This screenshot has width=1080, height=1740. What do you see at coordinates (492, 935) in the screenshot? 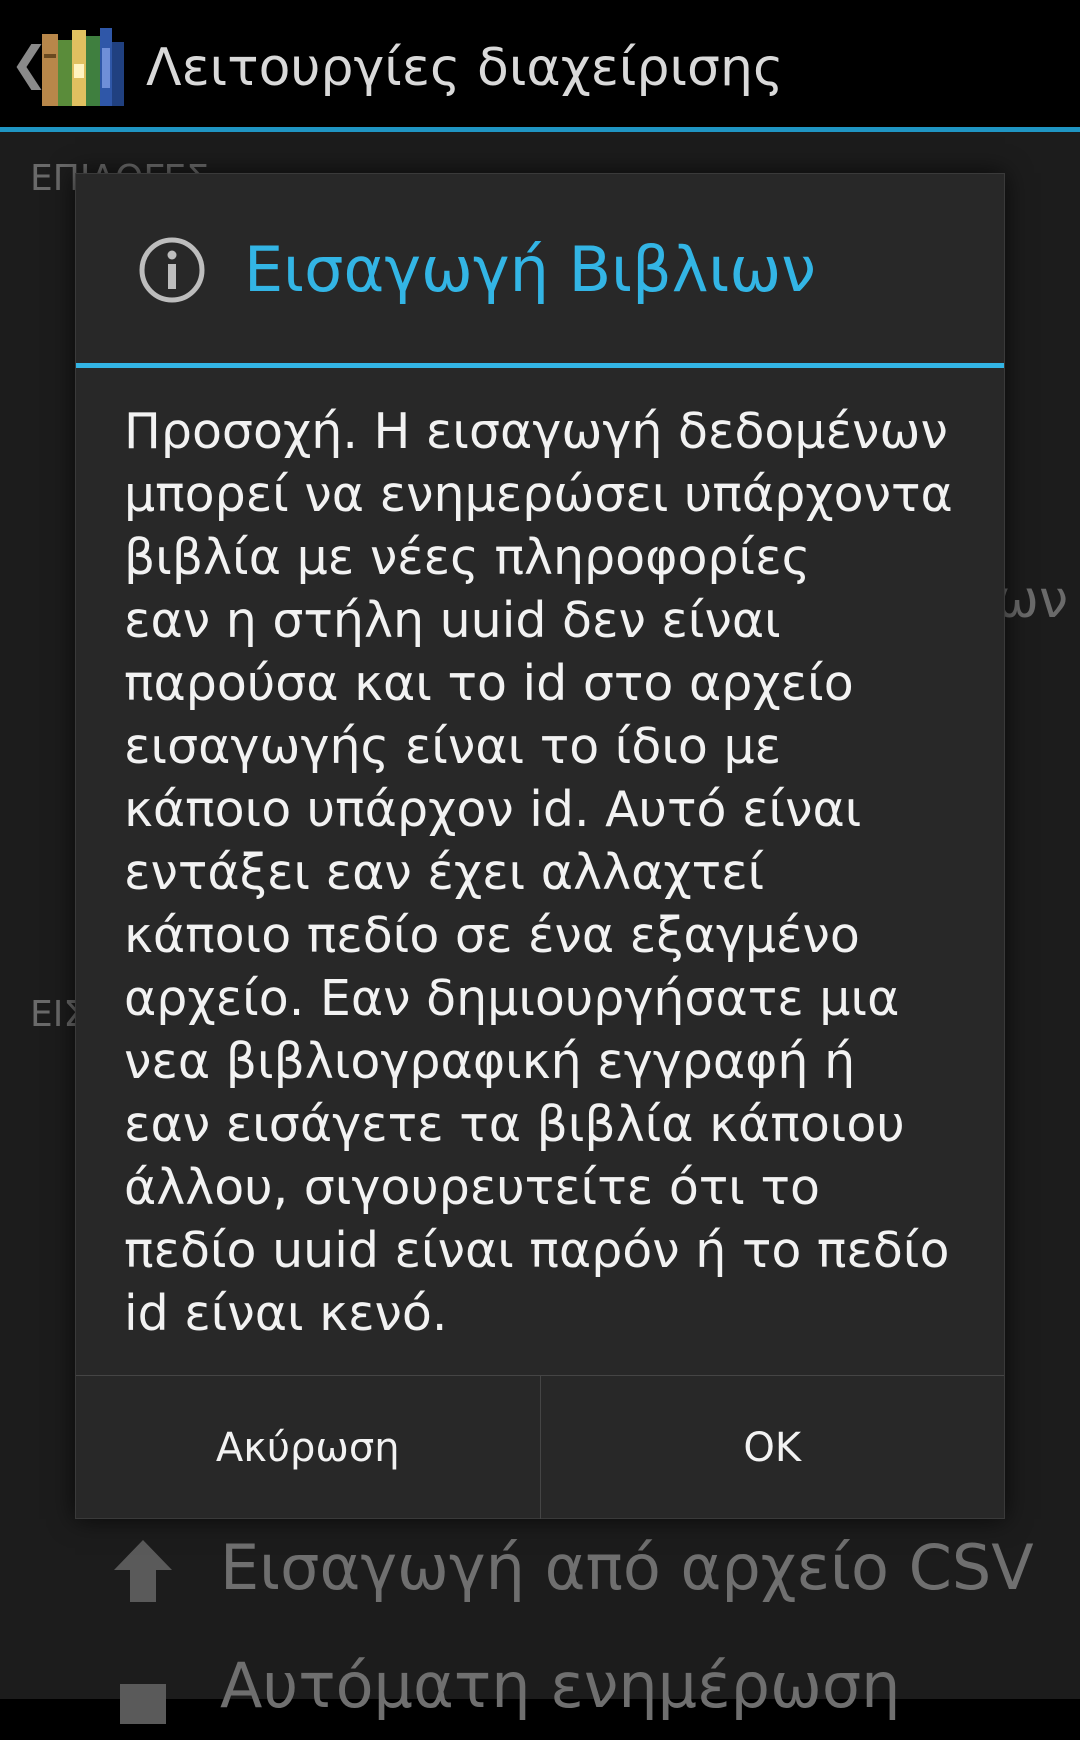
I see `message-line: κάποιο πεδίο σε ένα εξαγμένο` at bounding box center [492, 935].